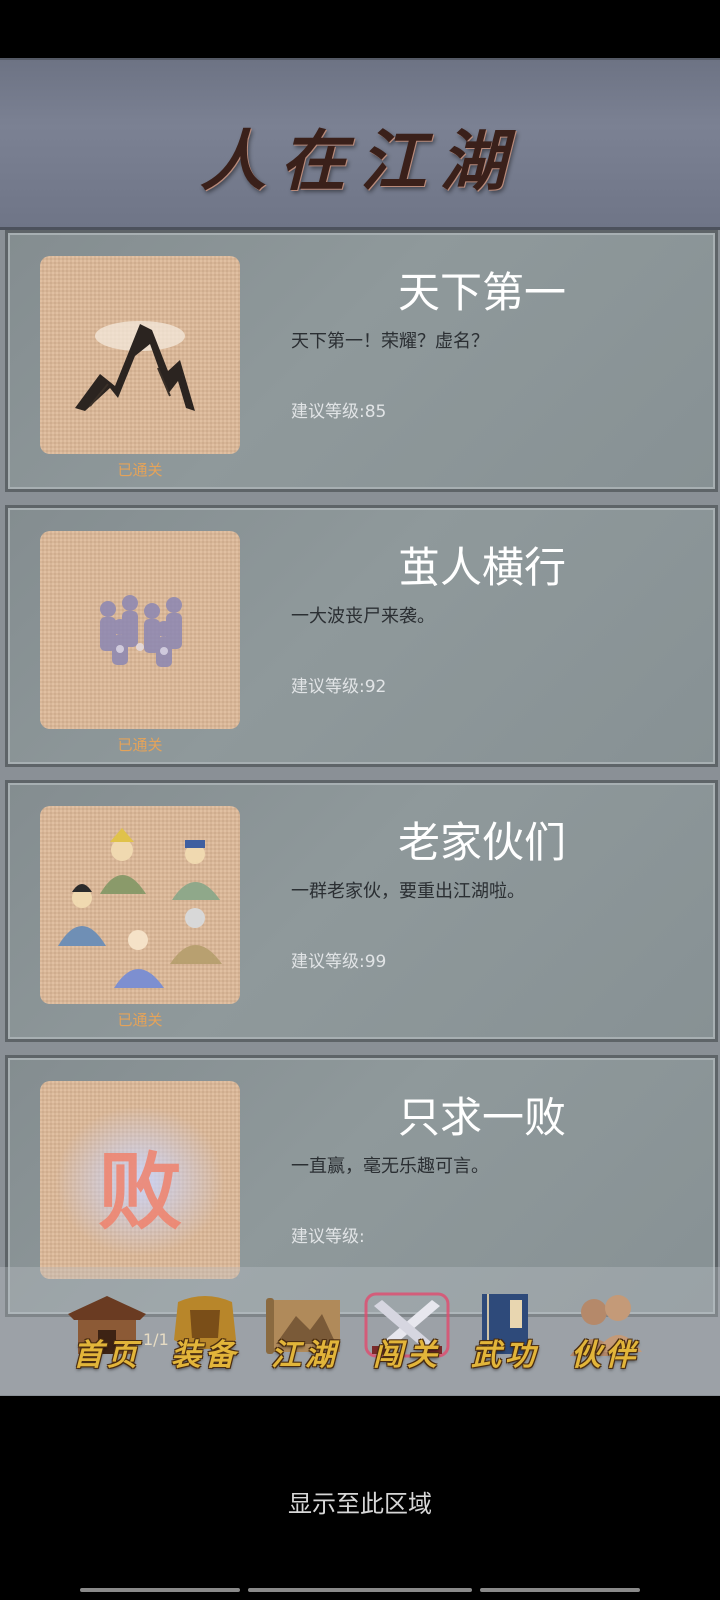  I want to click on nav-equipment: 装备, so click(205, 1335).